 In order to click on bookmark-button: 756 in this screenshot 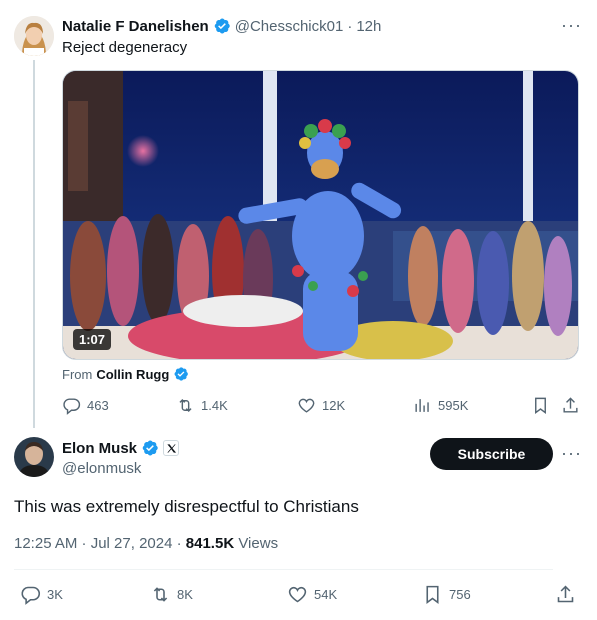, I will do `click(446, 594)`.